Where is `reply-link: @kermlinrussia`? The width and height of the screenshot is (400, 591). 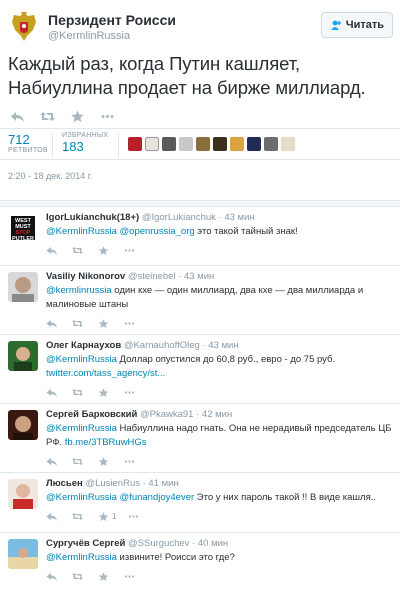 reply-link: @kermlinrussia is located at coordinates (79, 290).